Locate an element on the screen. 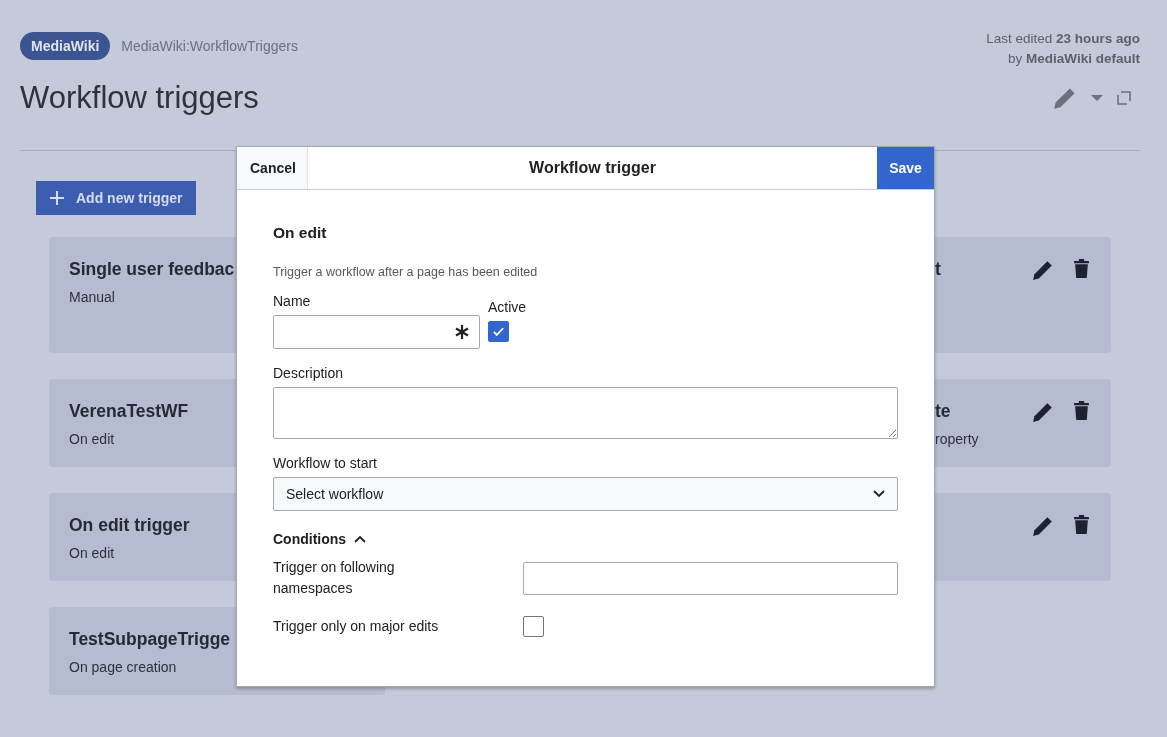  namespaces-field is located at coordinates (710, 578).